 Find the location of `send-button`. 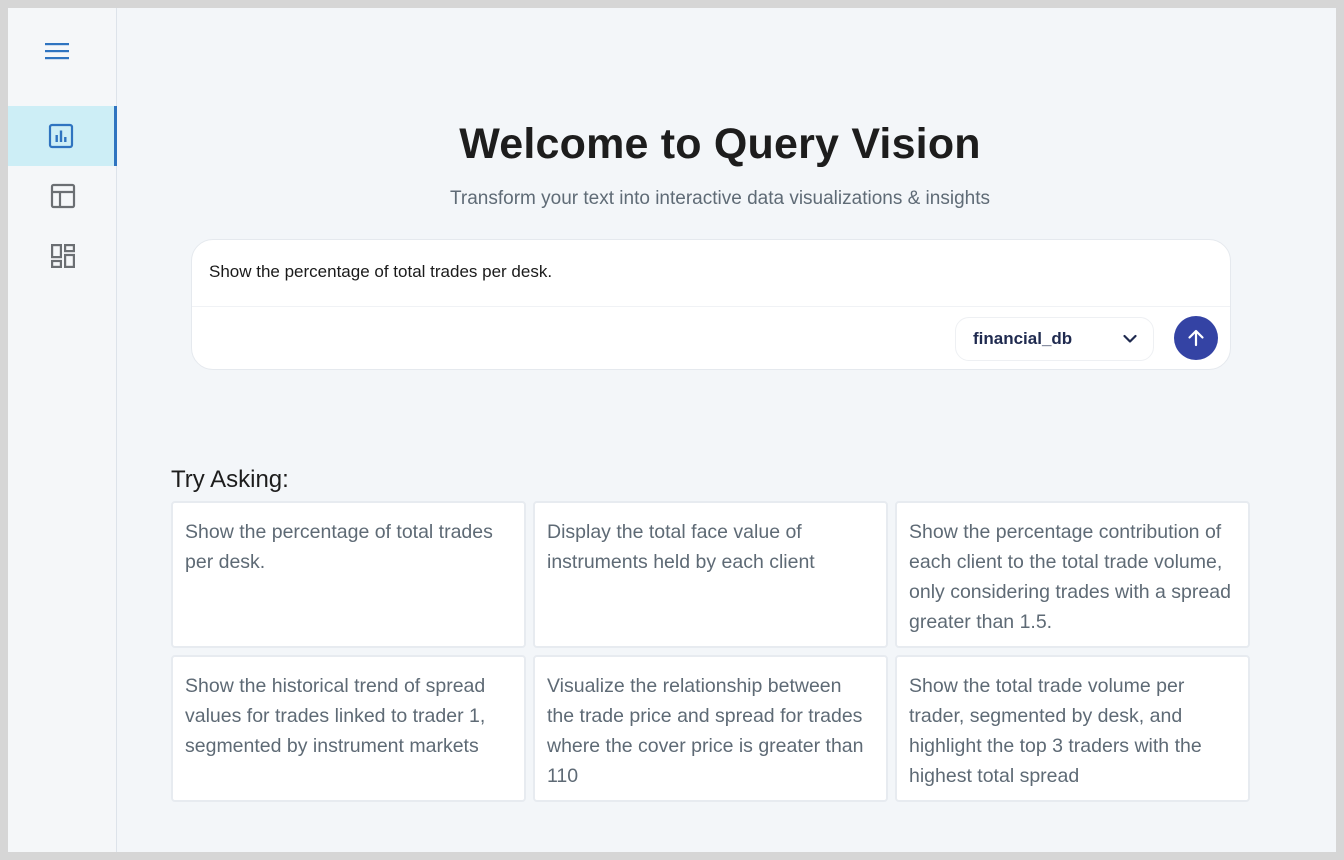

send-button is located at coordinates (1196, 338).